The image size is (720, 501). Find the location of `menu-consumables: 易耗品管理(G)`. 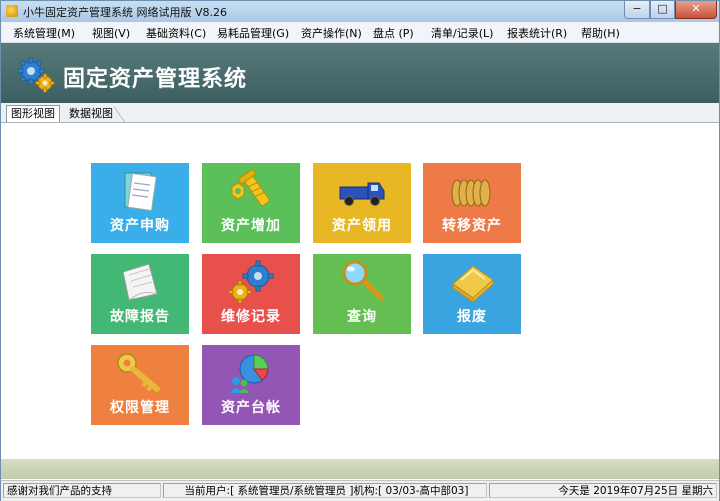

menu-consumables: 易耗品管理(G) is located at coordinates (253, 33).